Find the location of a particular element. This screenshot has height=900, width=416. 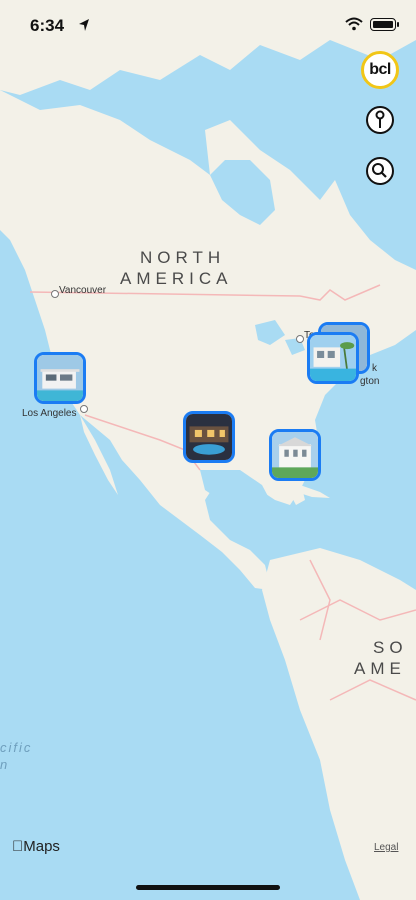

pin-info-icon is located at coordinates (380, 120).